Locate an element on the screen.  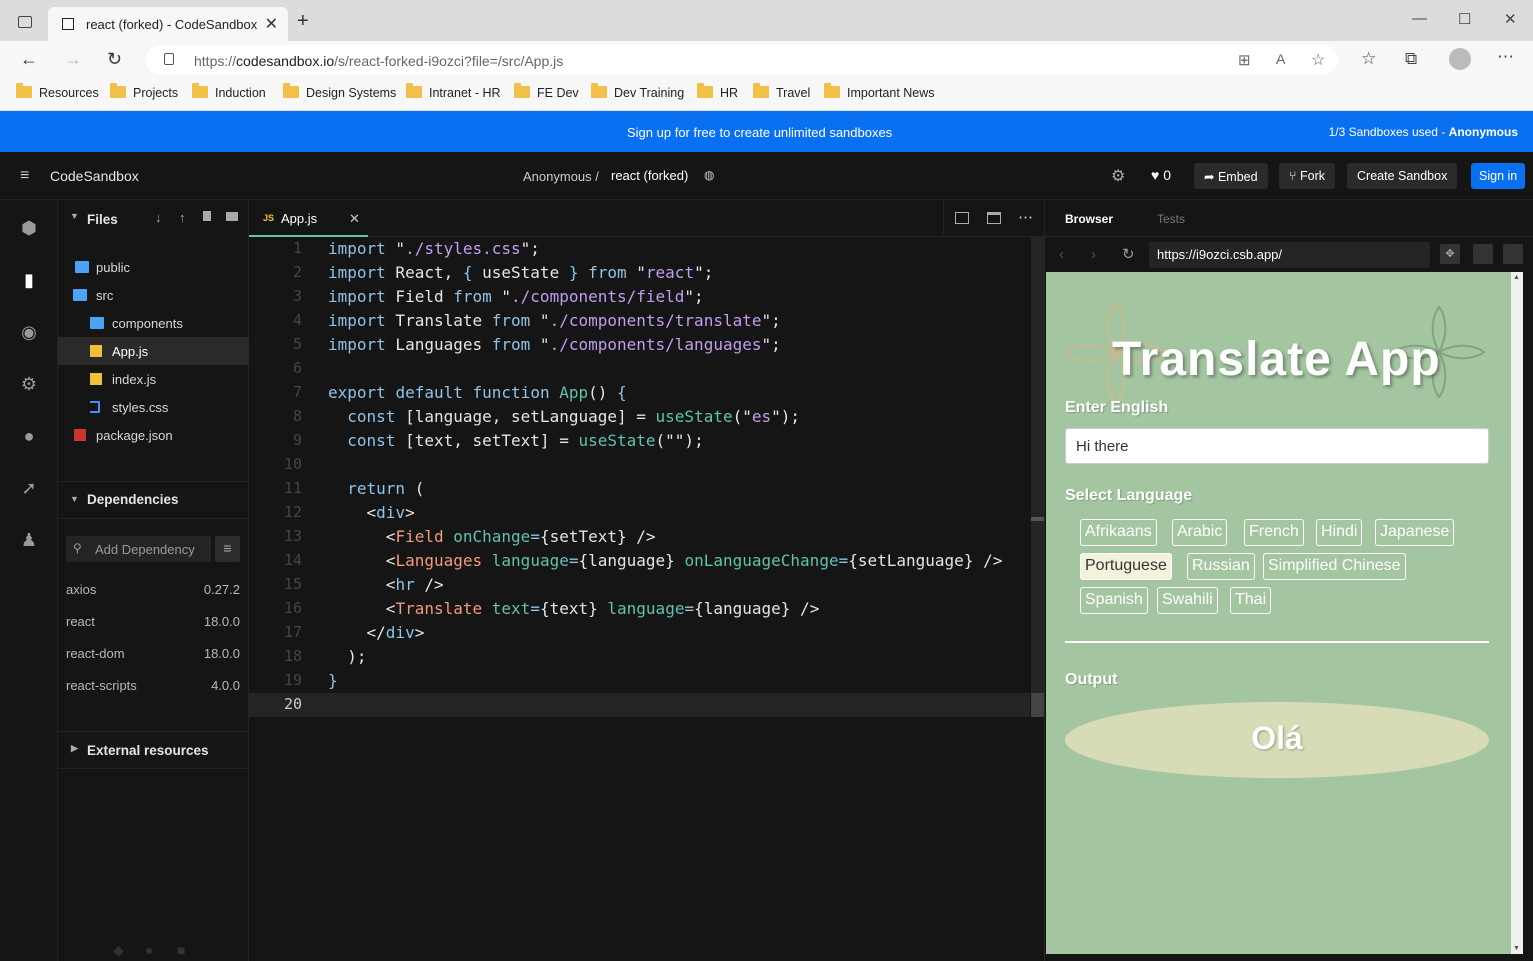
browser-tab: react (forked) - CodeSandbox ✕ is located at coordinates (168, 24).